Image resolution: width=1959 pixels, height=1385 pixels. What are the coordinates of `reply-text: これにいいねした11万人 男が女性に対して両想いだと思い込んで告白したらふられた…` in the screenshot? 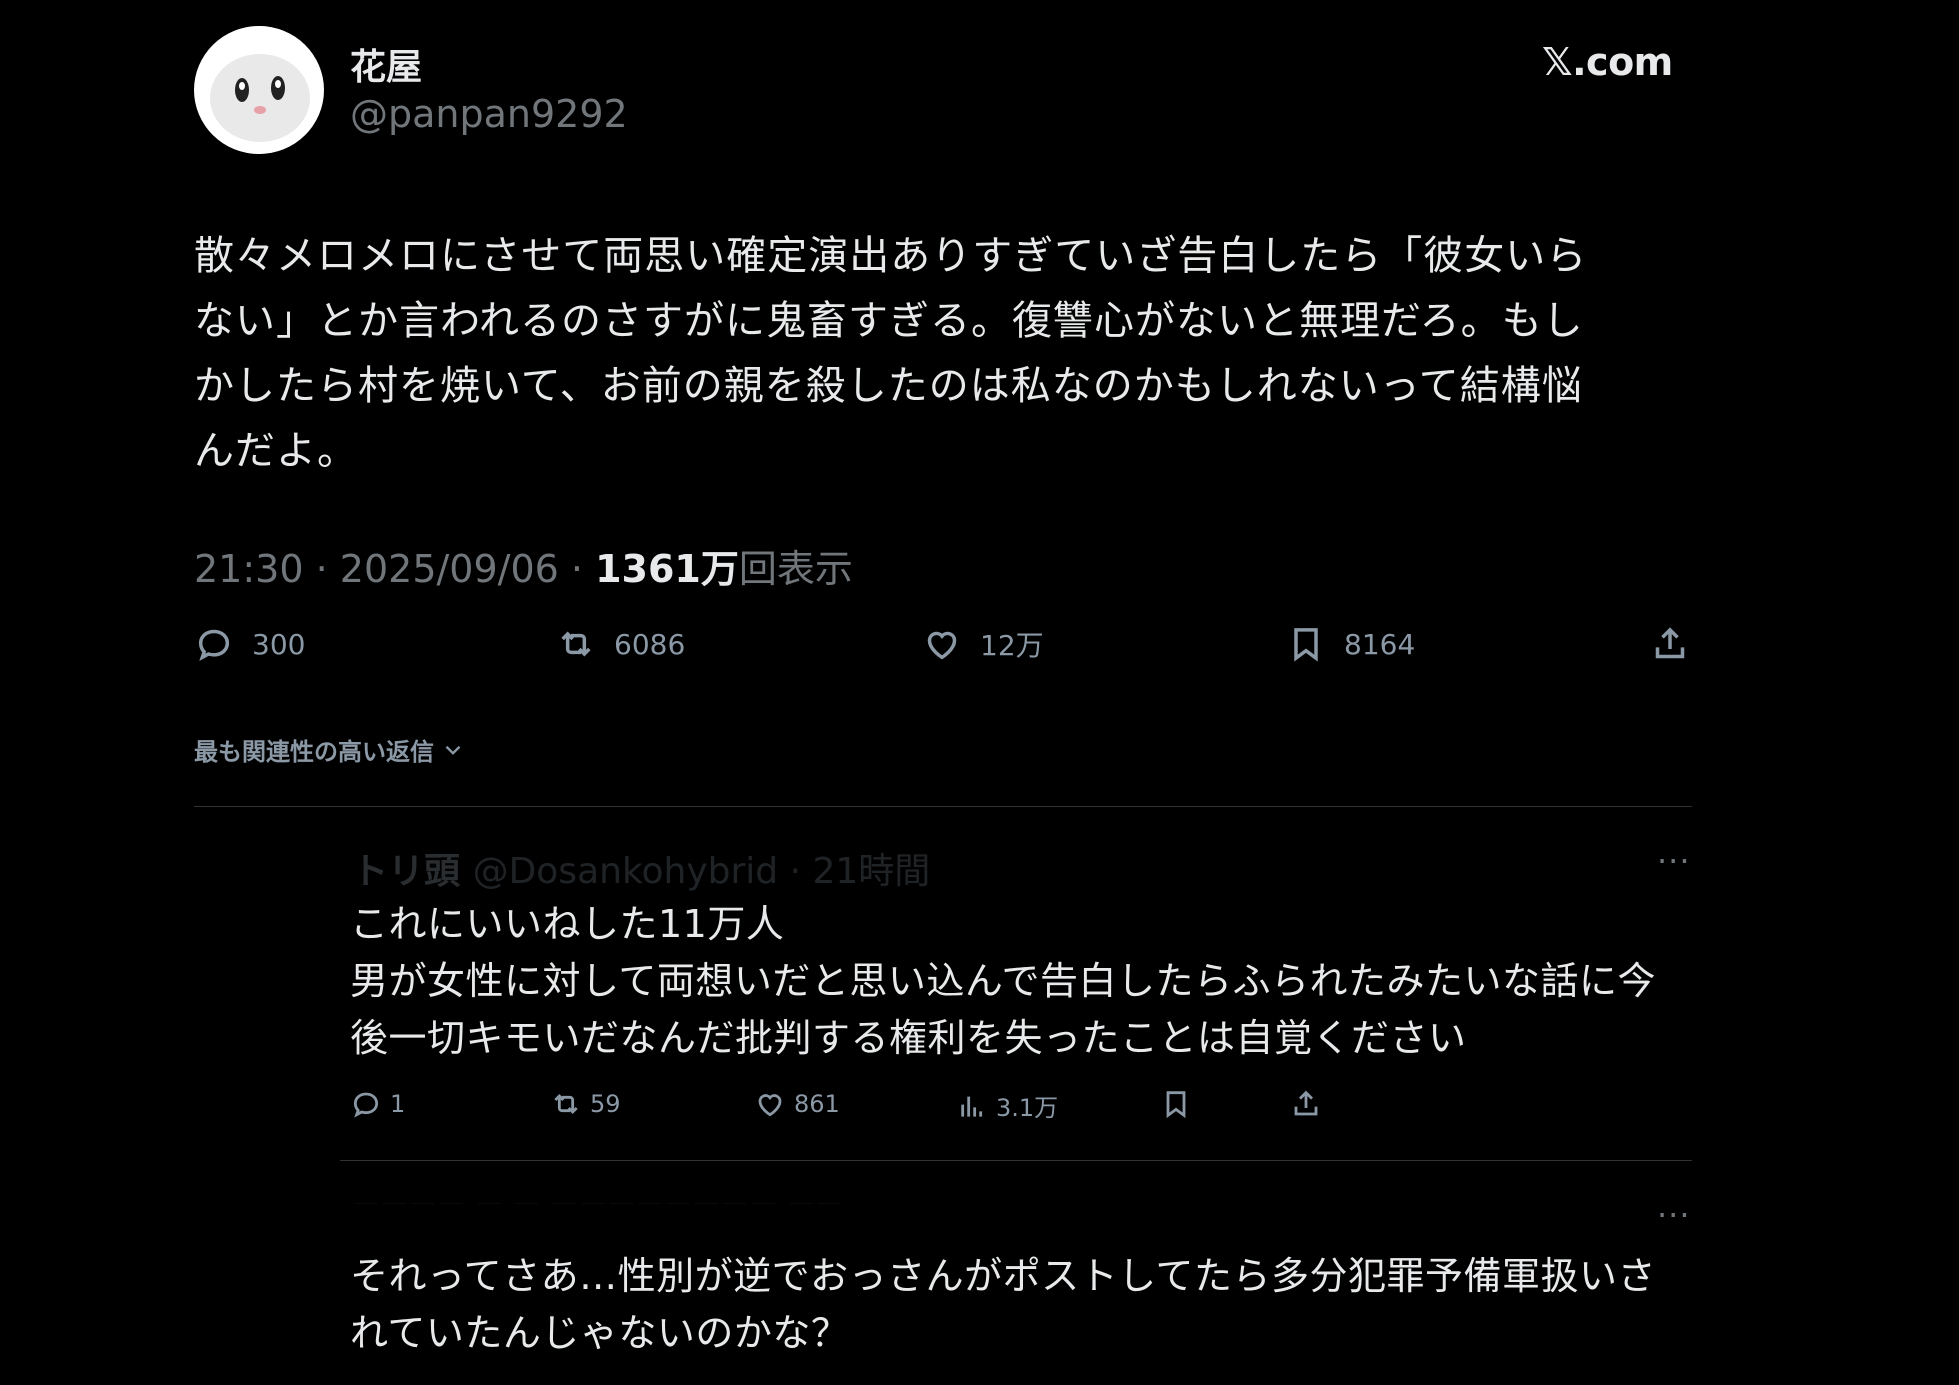 It's located at (1003, 981).